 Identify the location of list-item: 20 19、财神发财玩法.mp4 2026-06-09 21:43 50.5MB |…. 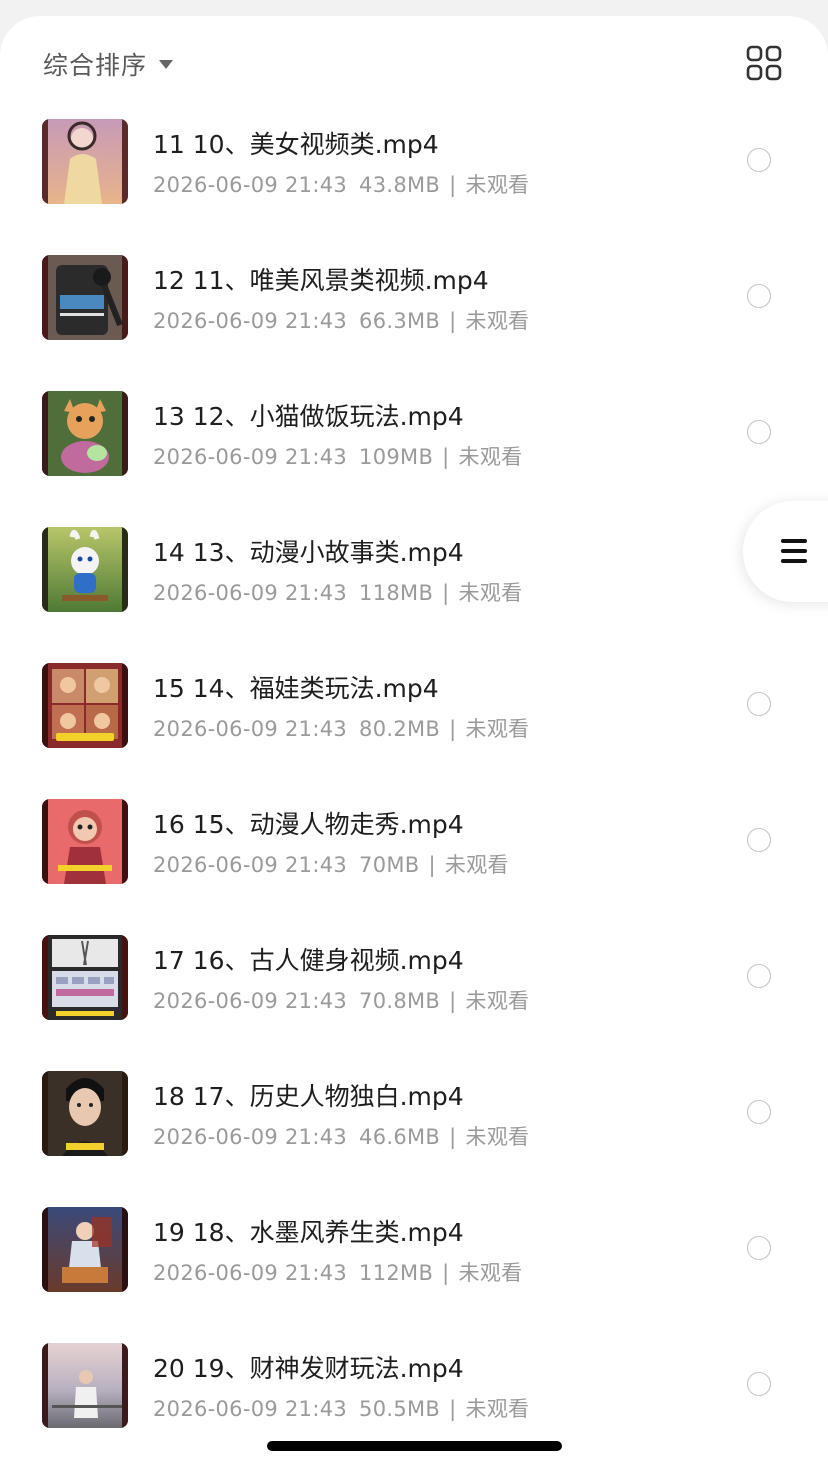
(414, 1398).